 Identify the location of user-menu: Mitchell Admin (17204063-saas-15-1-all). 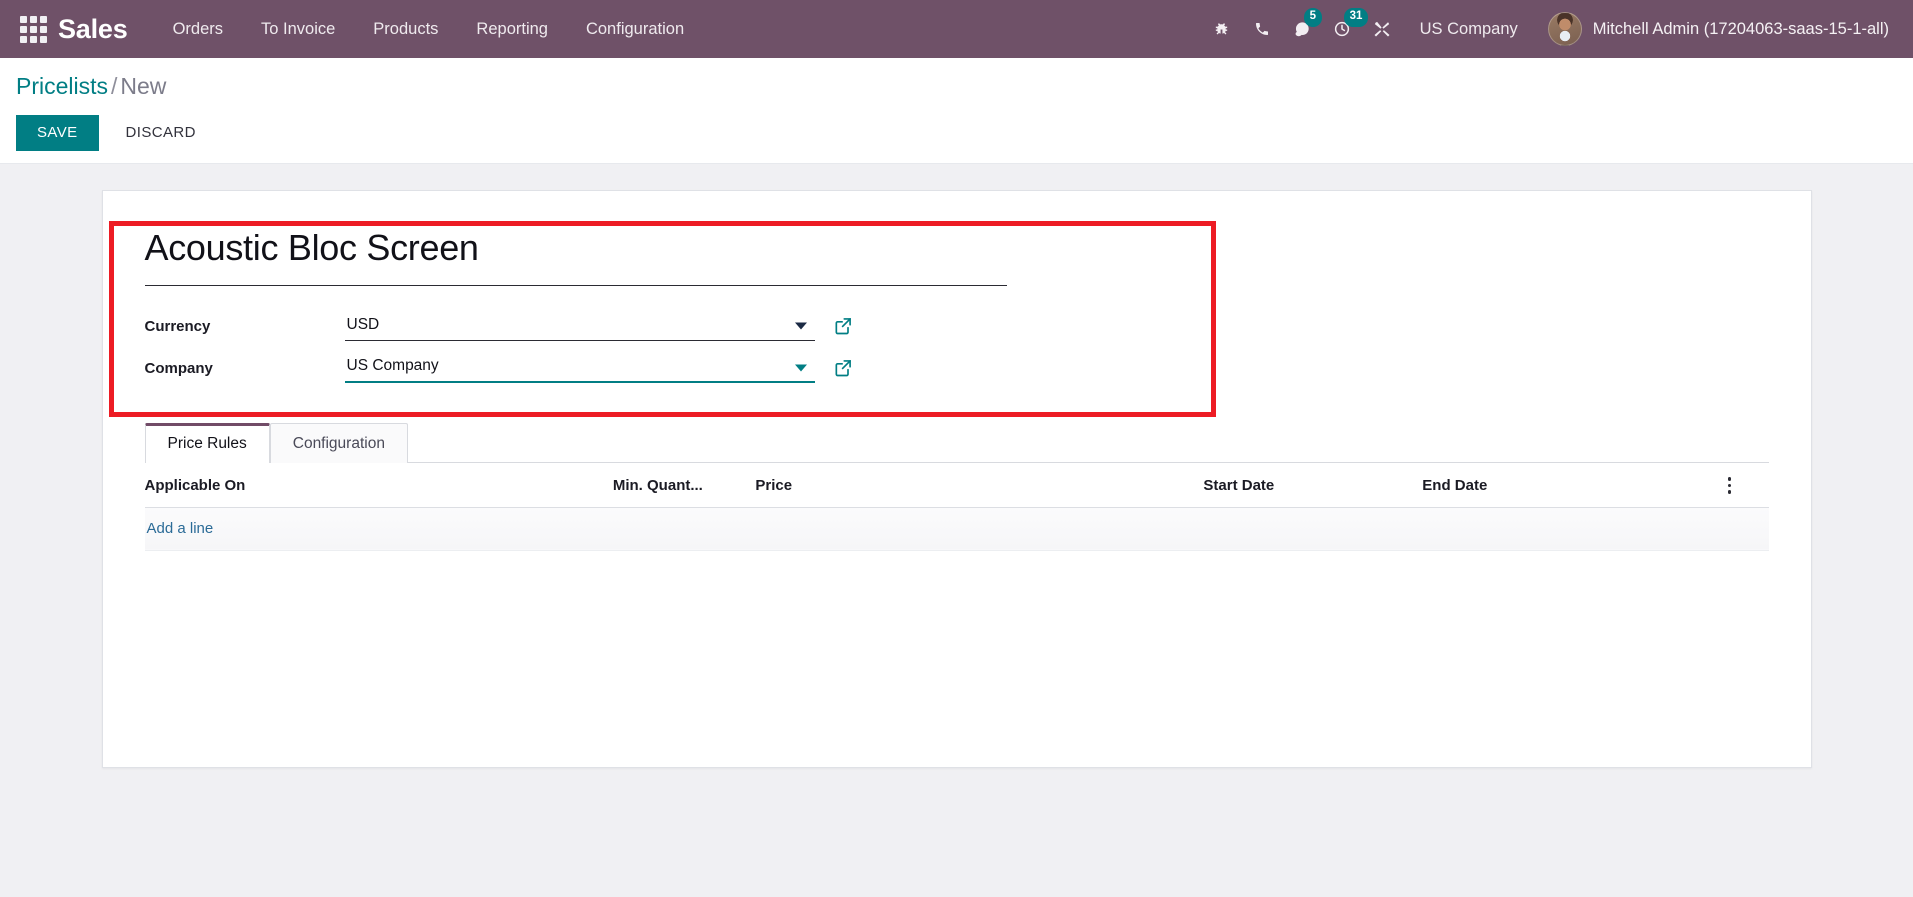
(1716, 29).